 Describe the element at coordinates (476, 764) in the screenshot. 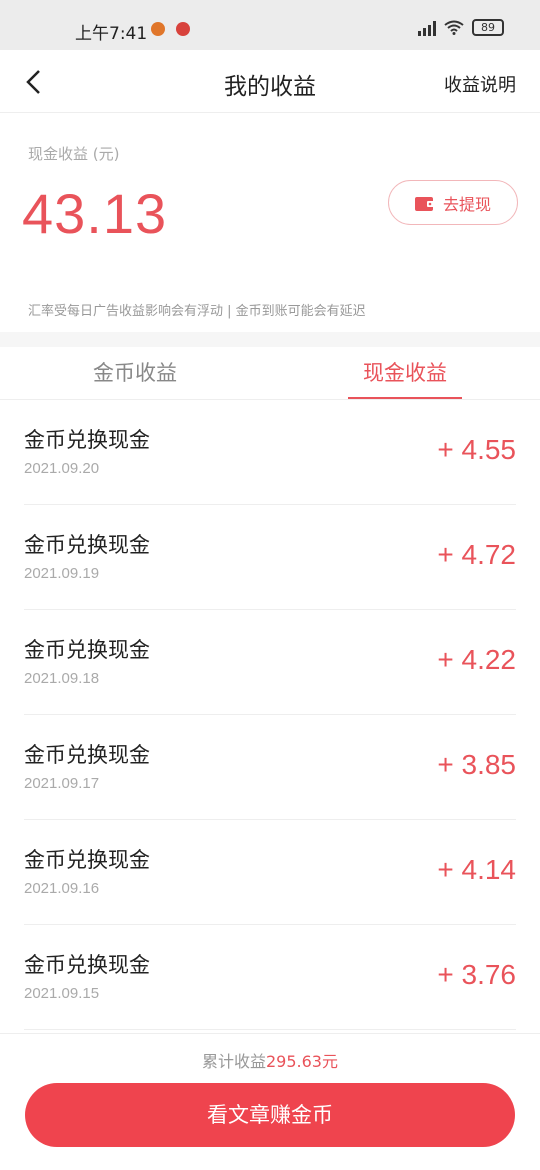

I see `record-amount: + 3.85` at that location.